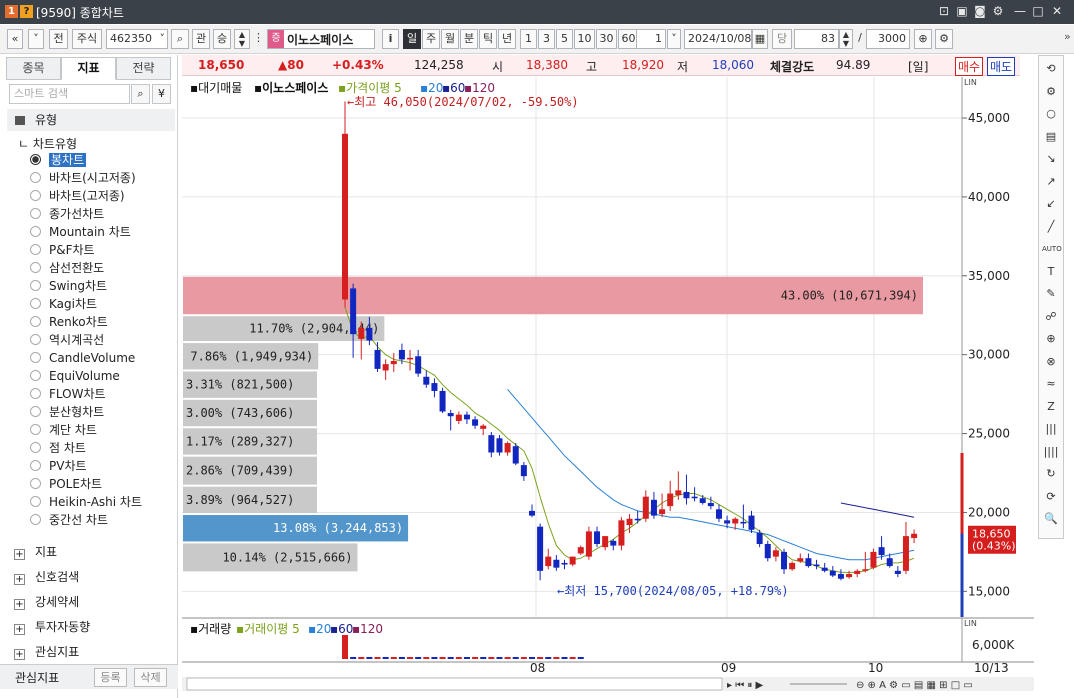  I want to click on period-minute-tab: 분, so click(469, 39).